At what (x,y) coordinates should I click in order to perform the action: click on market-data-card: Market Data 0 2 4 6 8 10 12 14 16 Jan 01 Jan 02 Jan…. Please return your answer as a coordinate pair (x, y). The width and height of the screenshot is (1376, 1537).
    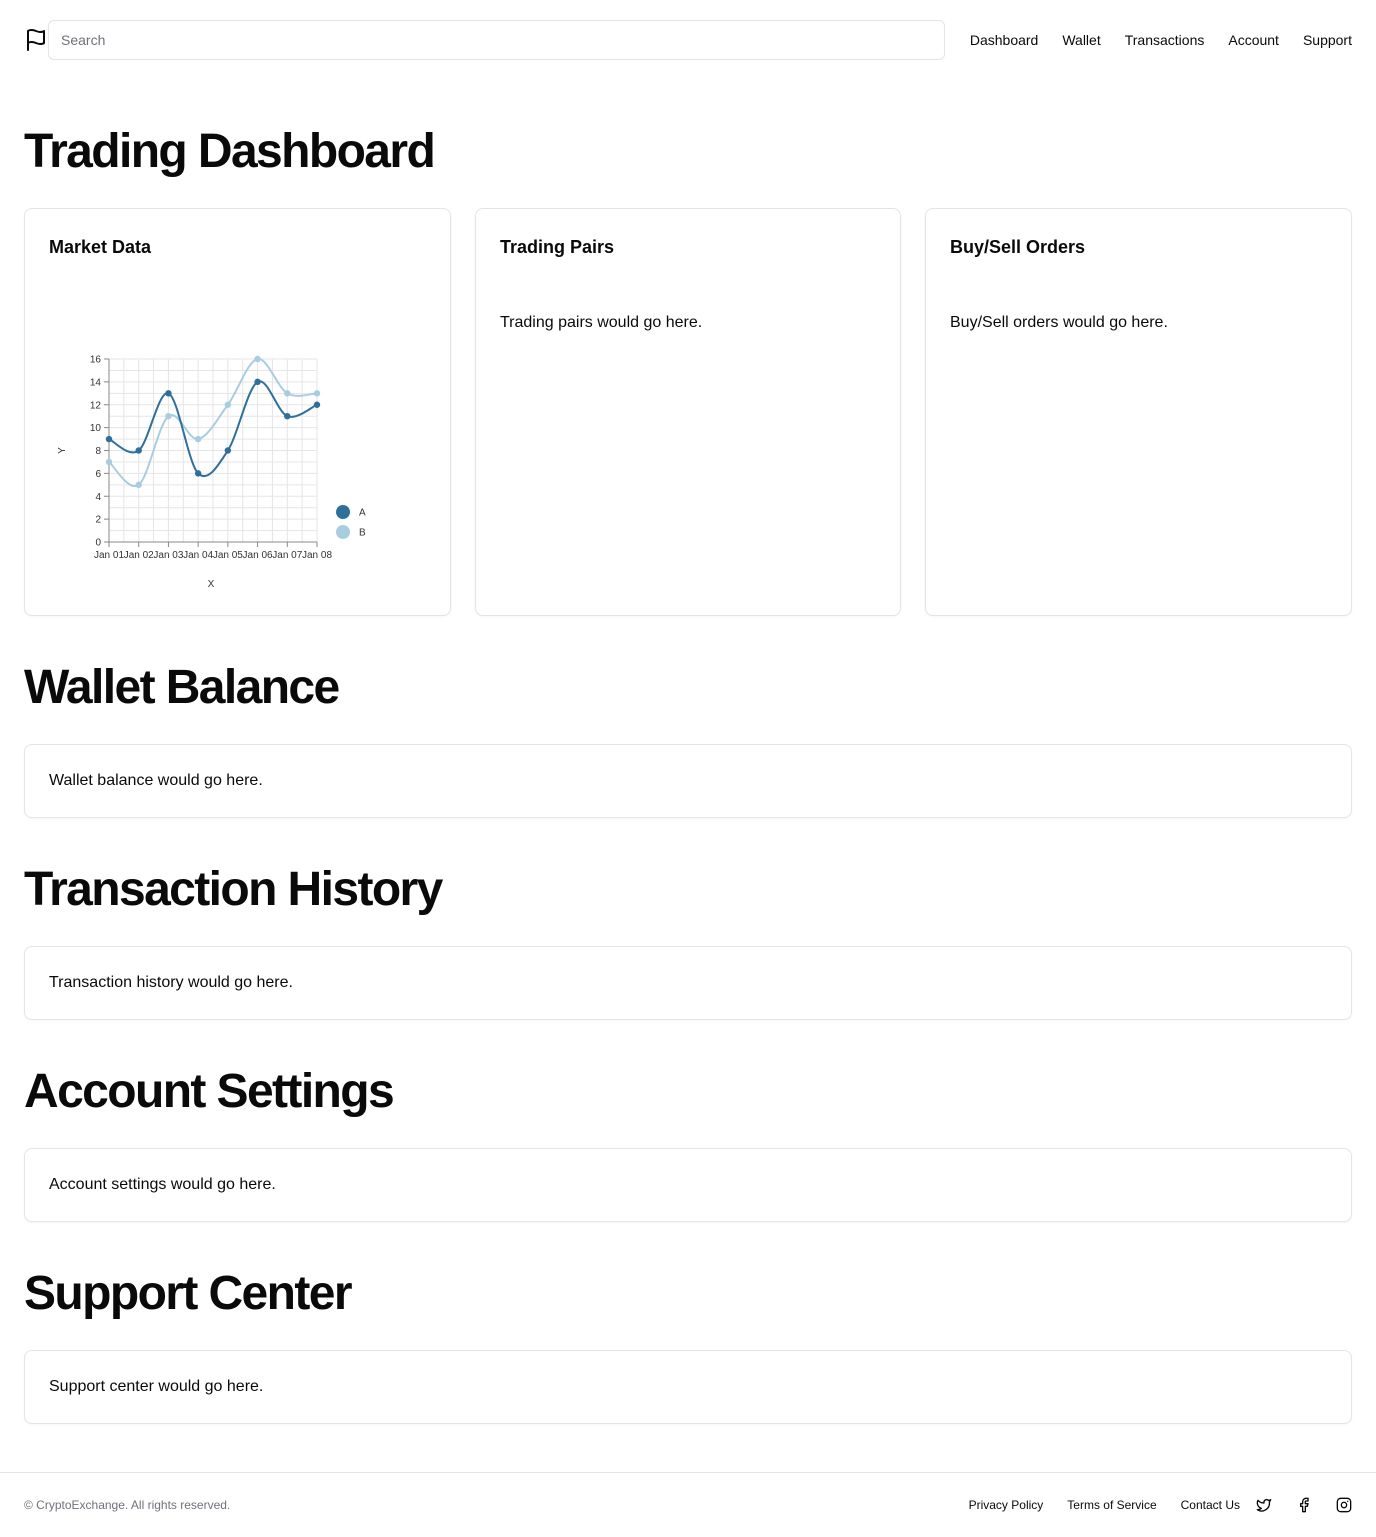
    Looking at the image, I should click on (237, 412).